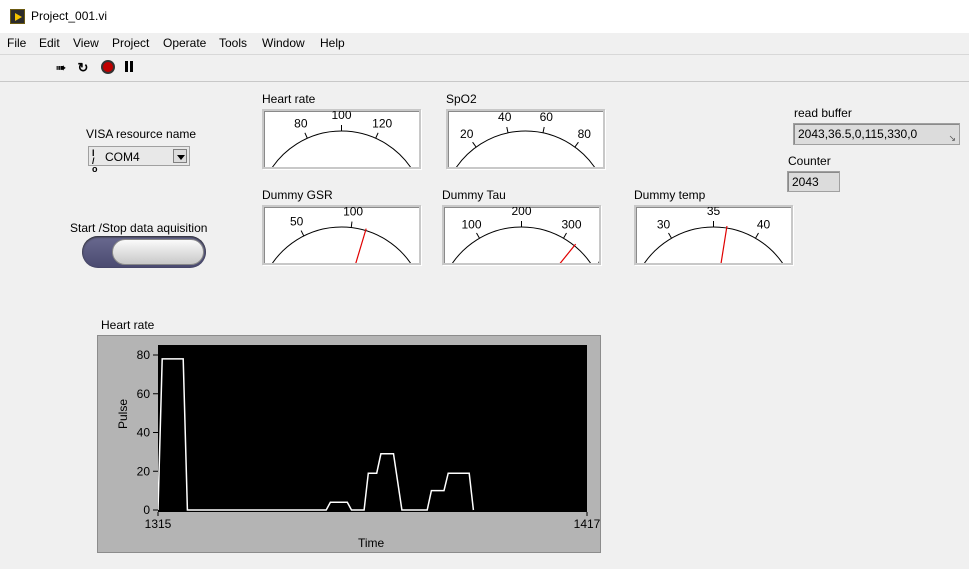  Describe the element at coordinates (184, 43) in the screenshot. I see `menu-operate: Operate` at that location.